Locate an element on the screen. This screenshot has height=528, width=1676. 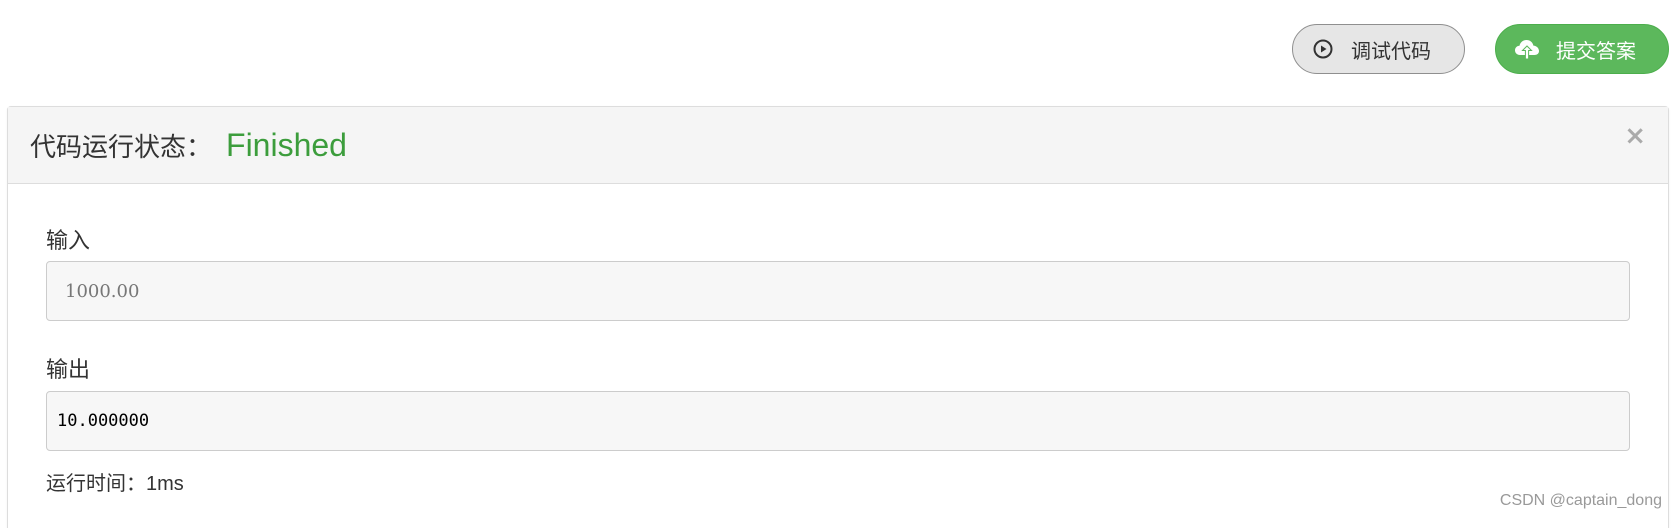
play-circle-icon is located at coordinates (1323, 49).